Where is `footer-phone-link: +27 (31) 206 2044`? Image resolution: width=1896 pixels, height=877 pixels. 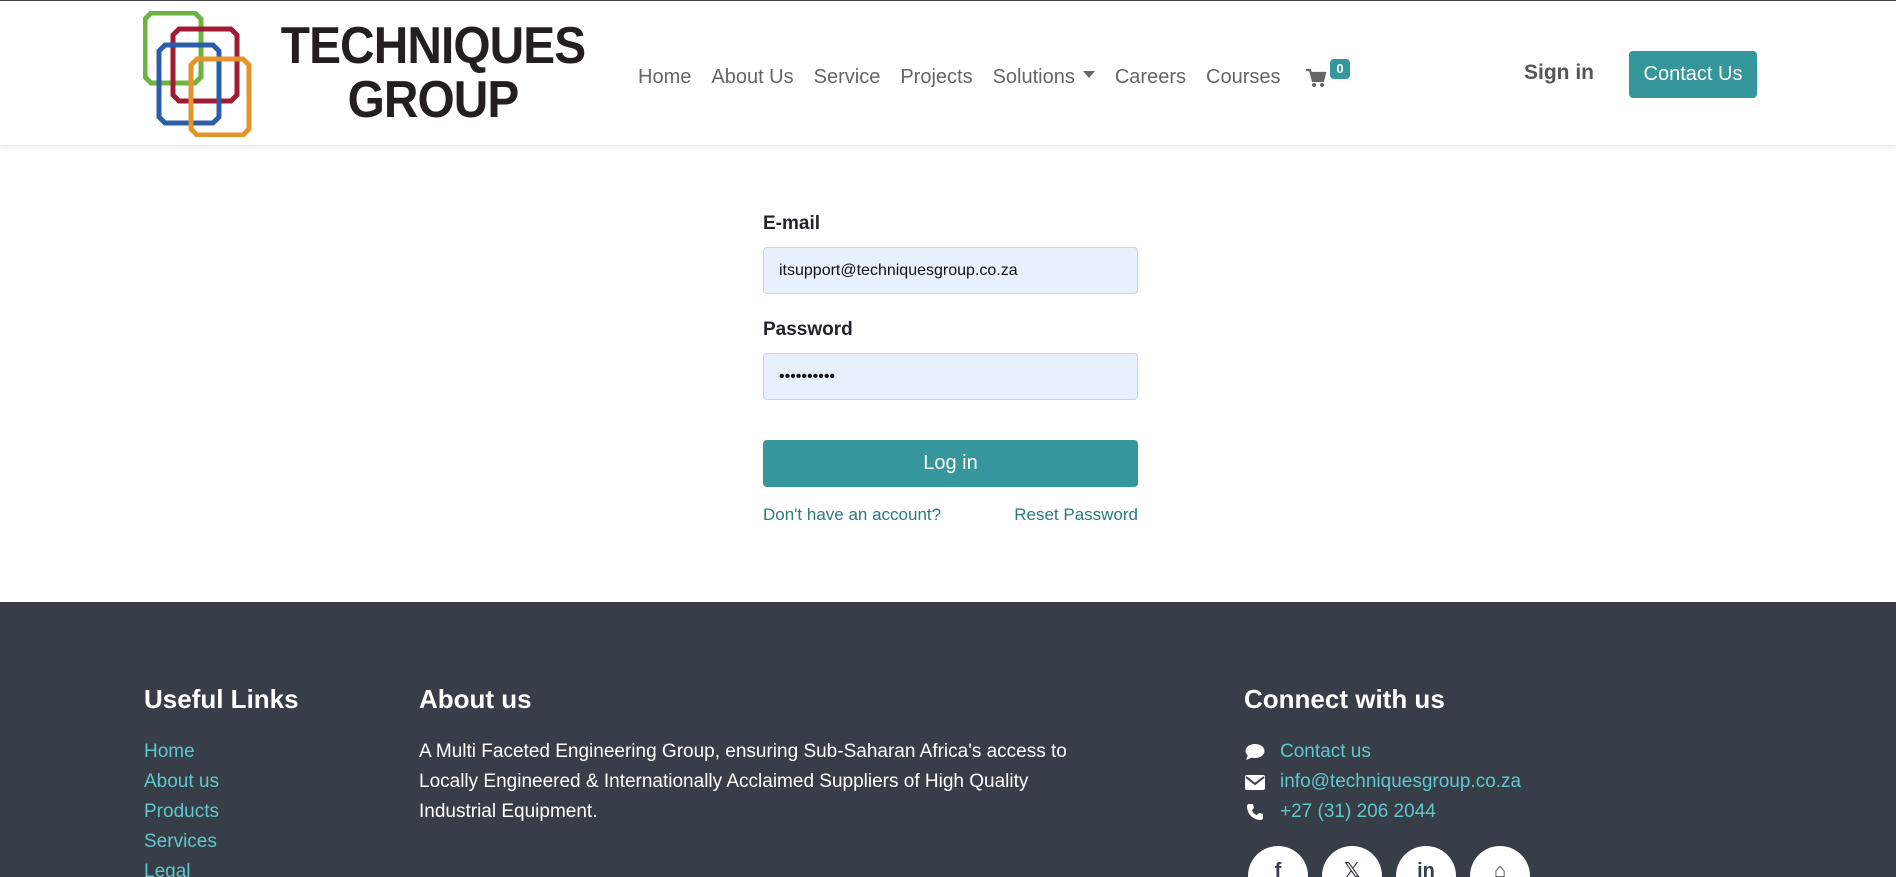
footer-phone-link: +27 (31) 206 2044 is located at coordinates (1358, 812).